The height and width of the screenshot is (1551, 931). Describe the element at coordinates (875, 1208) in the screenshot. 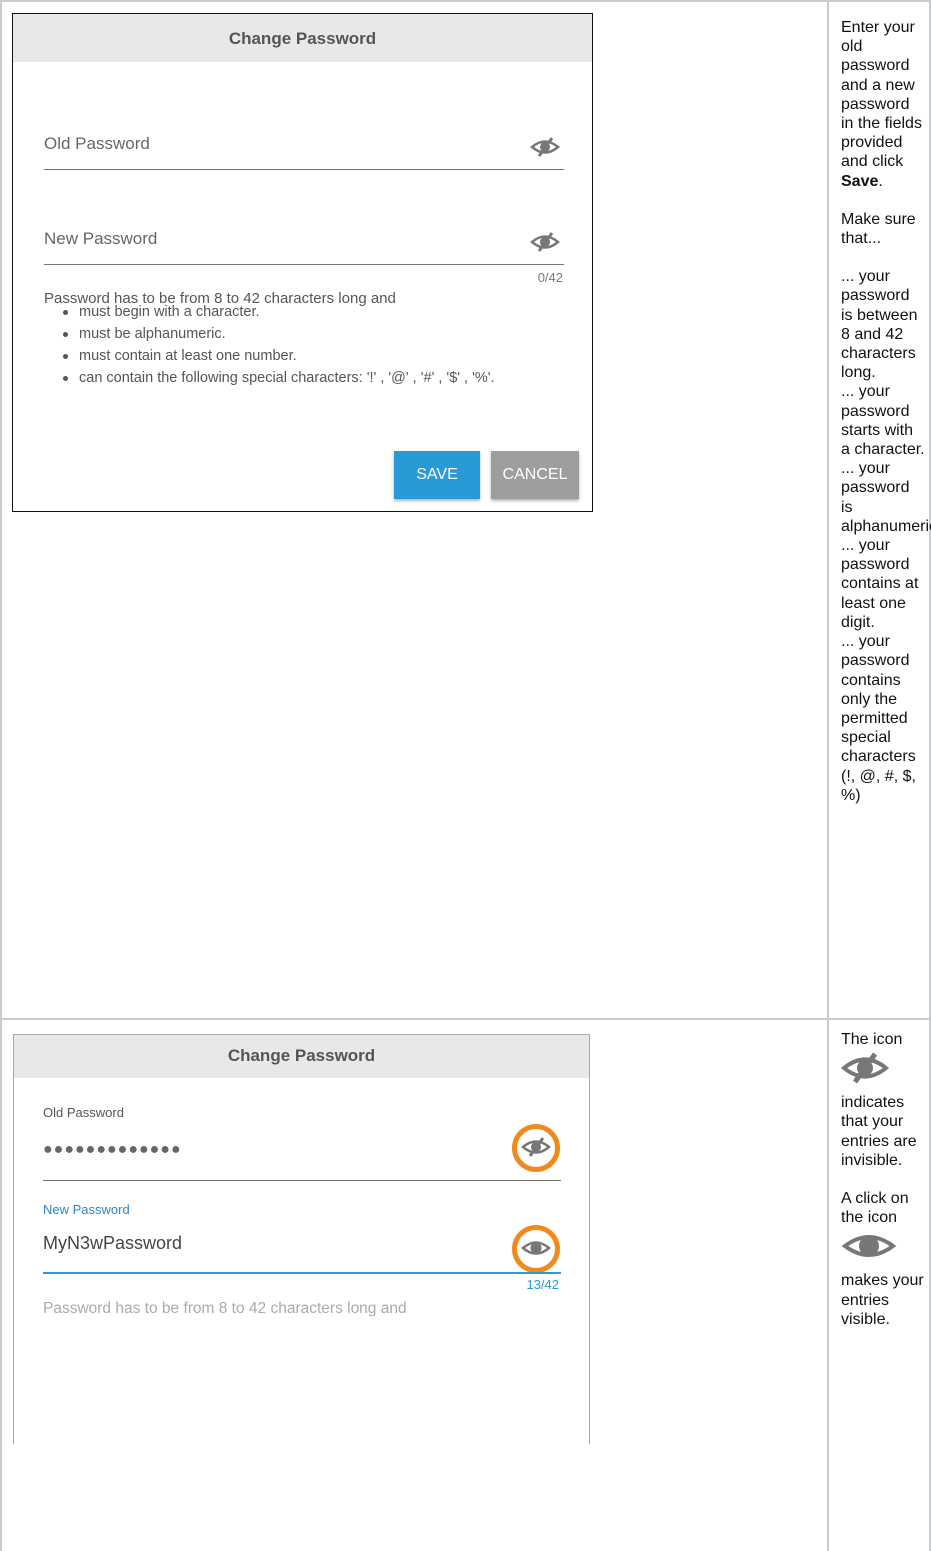

I see `icon-line-3: A click on the icon` at that location.